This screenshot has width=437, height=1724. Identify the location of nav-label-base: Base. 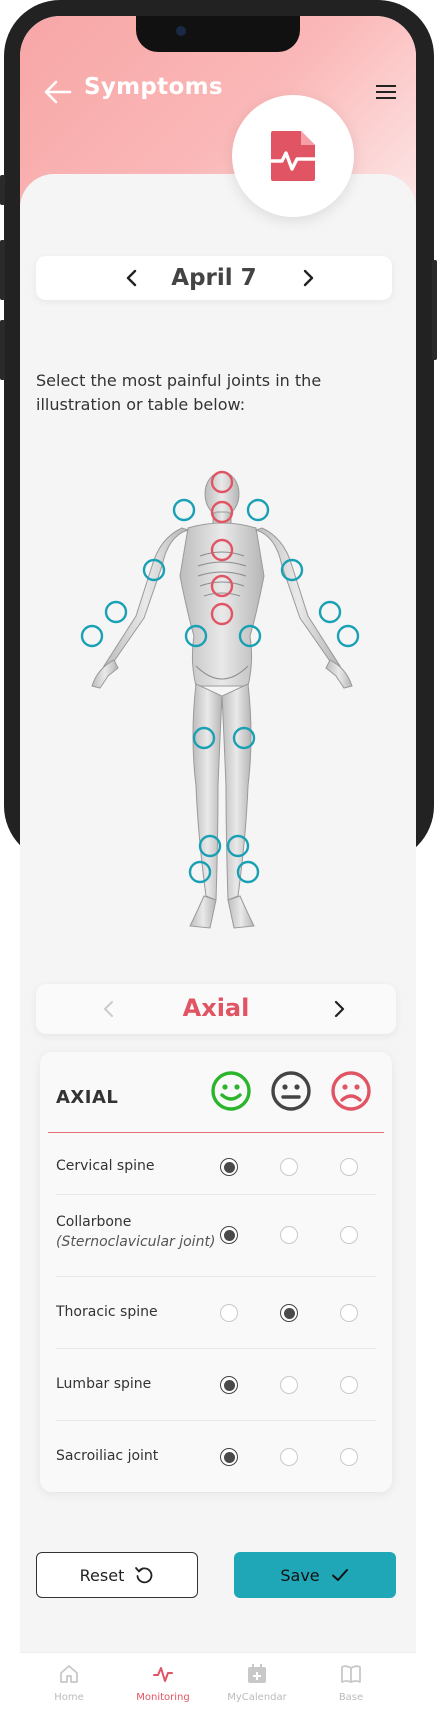
(351, 1697).